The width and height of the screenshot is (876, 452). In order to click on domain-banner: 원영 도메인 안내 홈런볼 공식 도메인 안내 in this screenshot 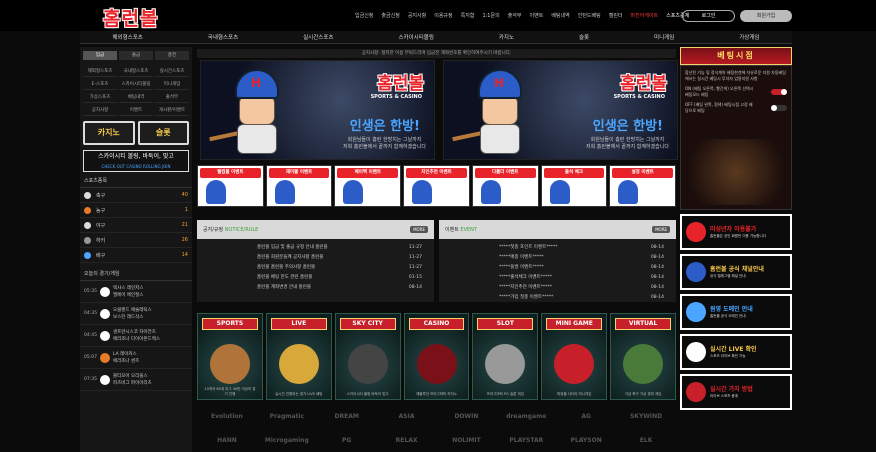, I will do `click(736, 312)`.